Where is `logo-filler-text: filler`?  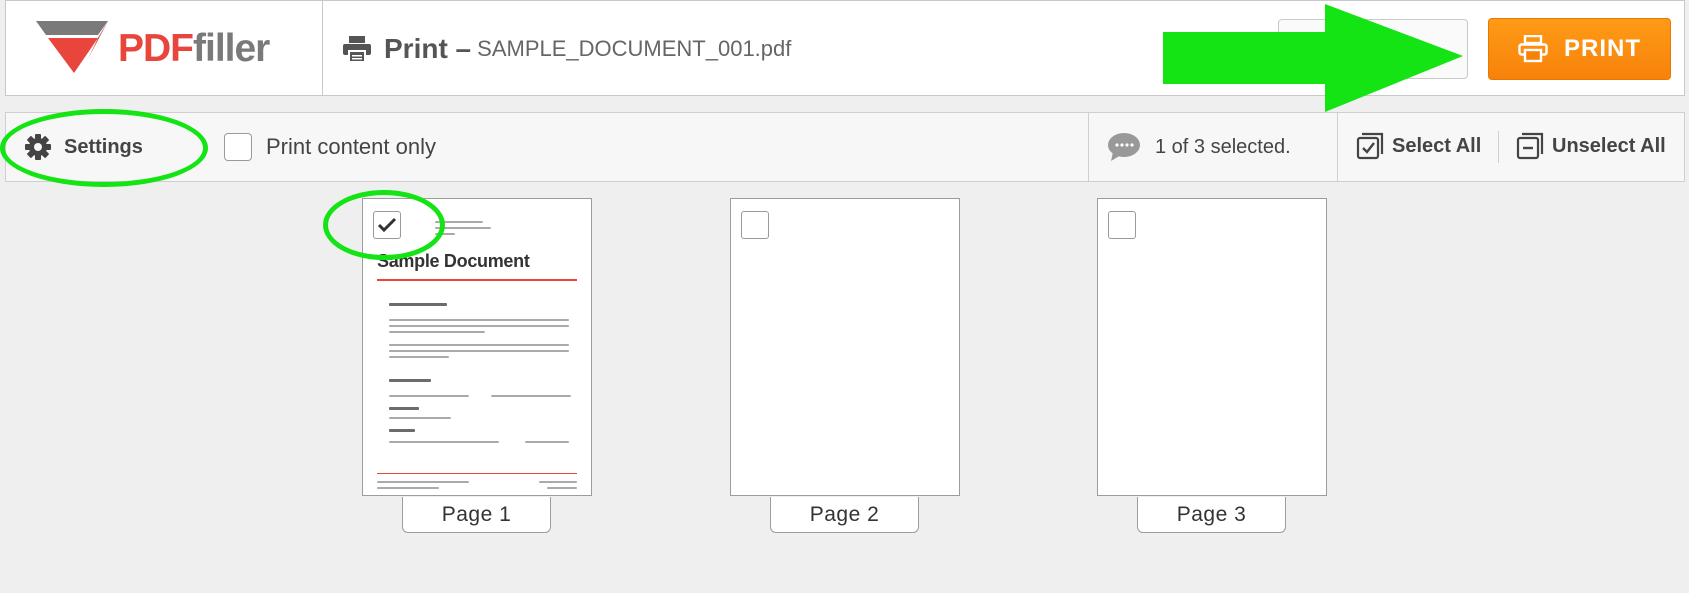 logo-filler-text: filler is located at coordinates (231, 48).